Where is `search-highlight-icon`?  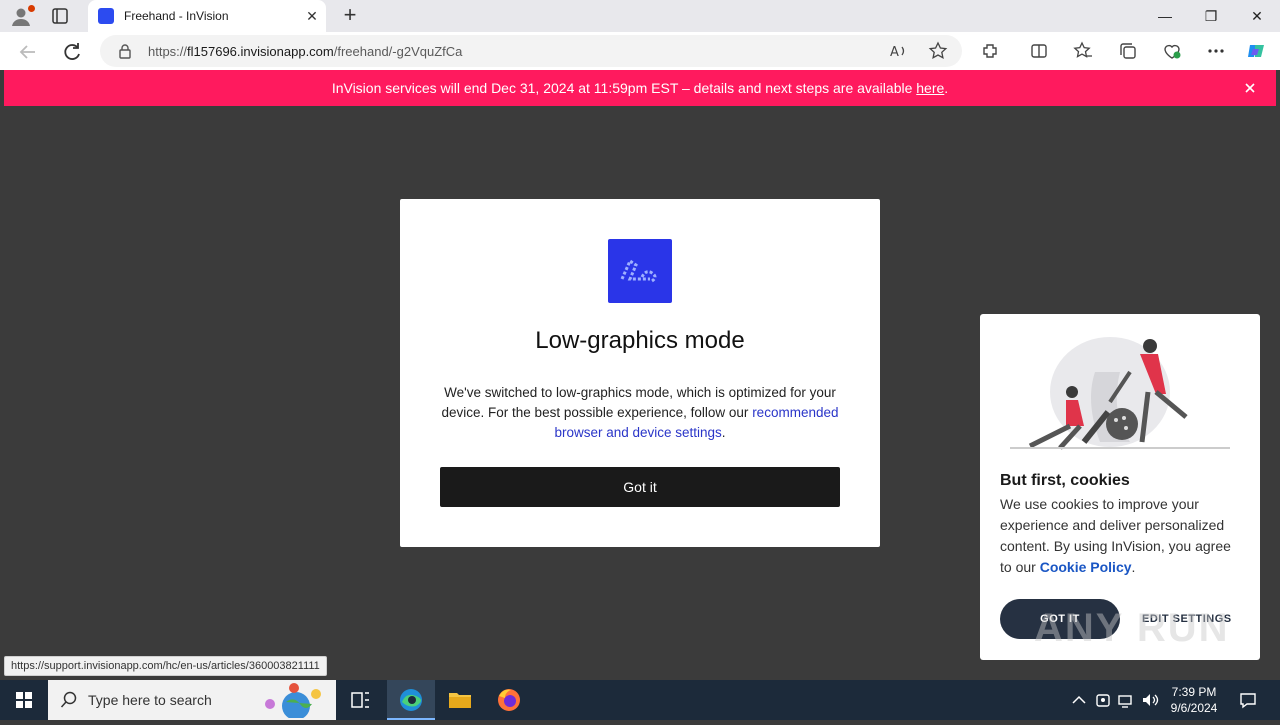 search-highlight-icon is located at coordinates (293, 700).